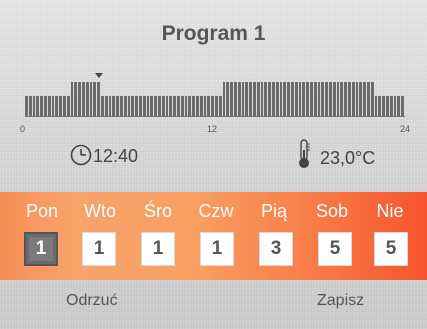 This screenshot has width=427, height=329. Describe the element at coordinates (332, 211) in the screenshot. I see `day-label-sob: Sob` at that location.